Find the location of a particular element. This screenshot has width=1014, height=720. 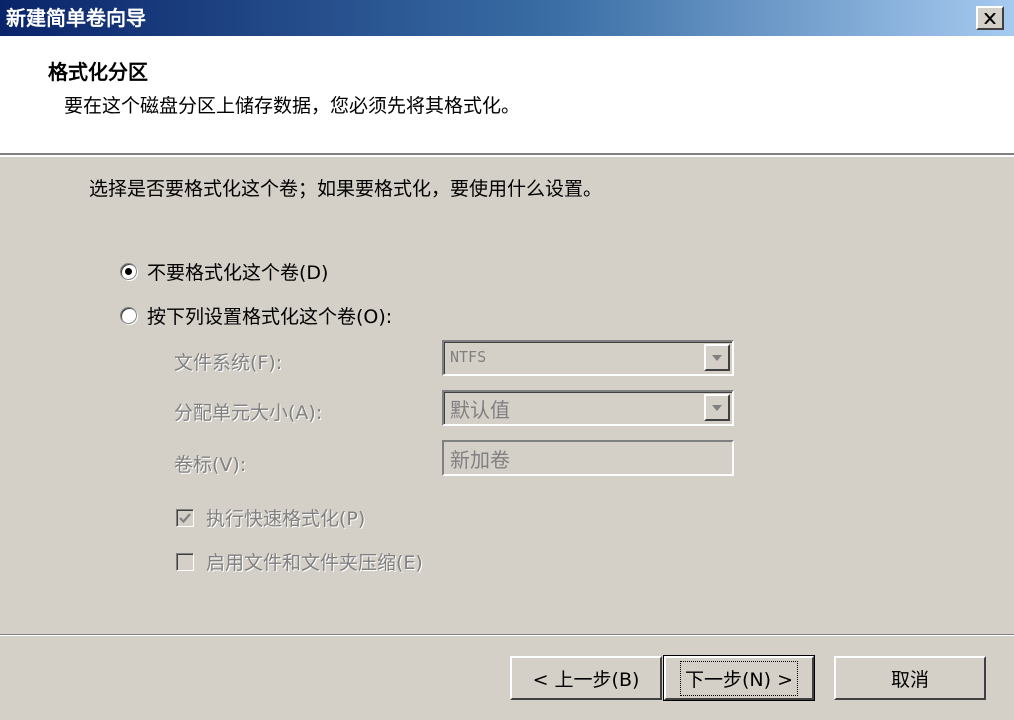

checkbox-checked is located at coordinates (185, 517).